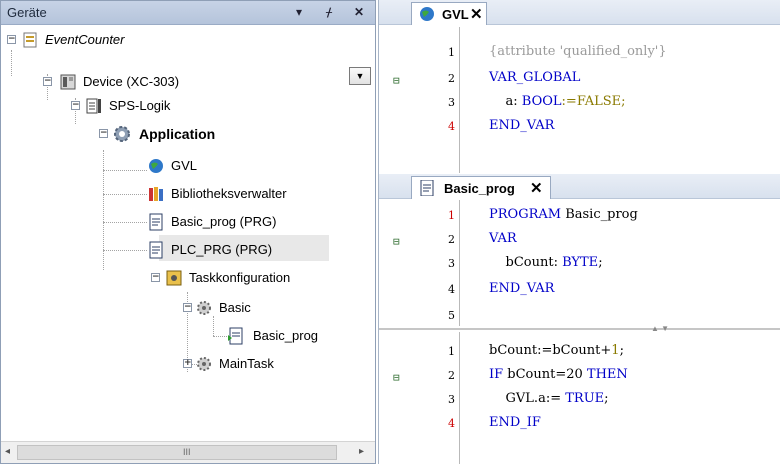 This screenshot has height=464, width=780. What do you see at coordinates (187, 363) in the screenshot?
I see `expand-icon: +` at bounding box center [187, 363].